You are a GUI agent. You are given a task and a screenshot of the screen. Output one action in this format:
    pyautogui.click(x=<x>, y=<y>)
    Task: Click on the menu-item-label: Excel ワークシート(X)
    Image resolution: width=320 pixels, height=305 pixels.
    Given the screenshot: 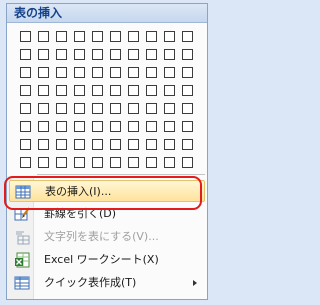 What is the action you would take?
    pyautogui.click(x=101, y=259)
    